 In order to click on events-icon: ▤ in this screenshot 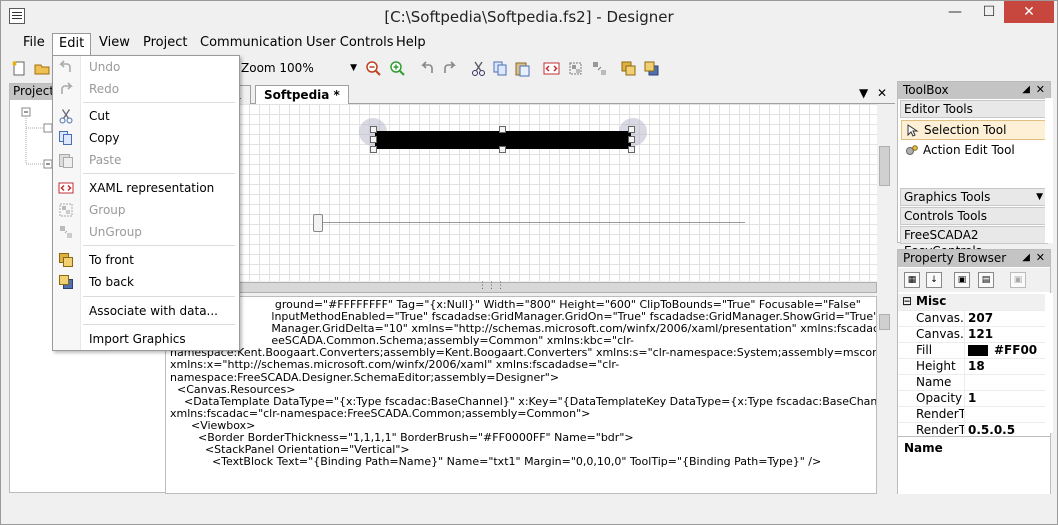, I will do `click(986, 280)`.